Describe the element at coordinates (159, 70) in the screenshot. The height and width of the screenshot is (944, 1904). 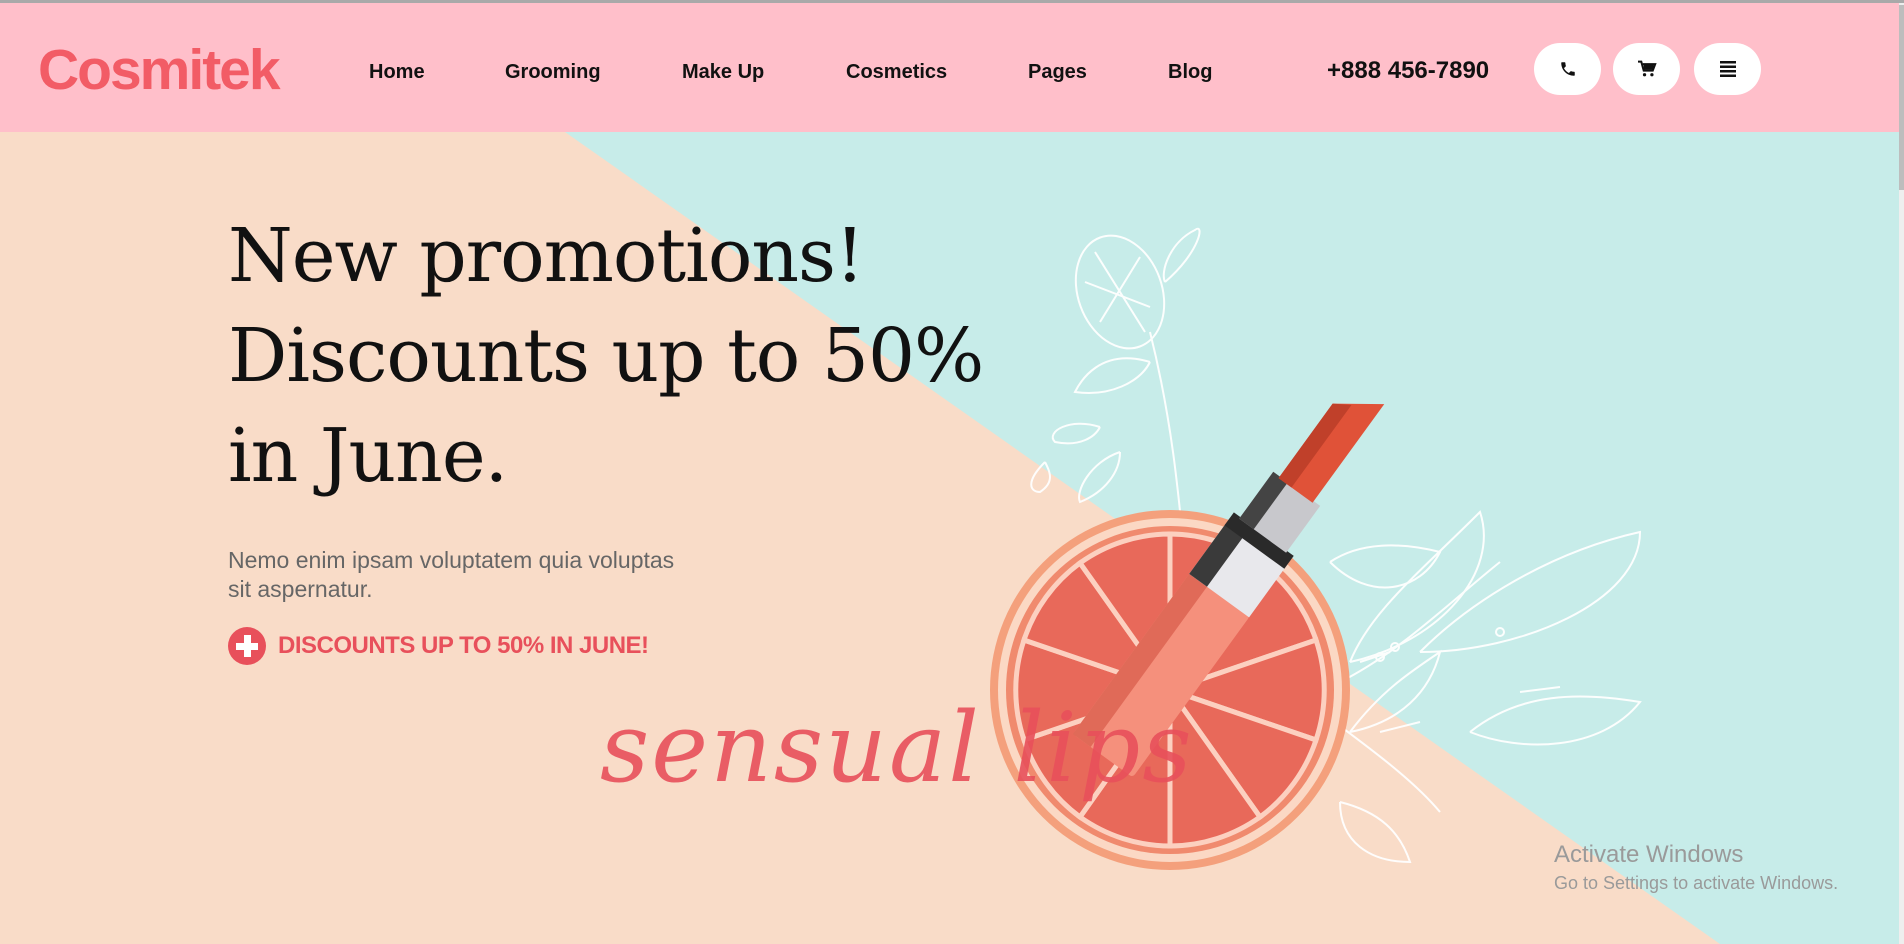
I see `brand-logo: Cosmitek` at that location.